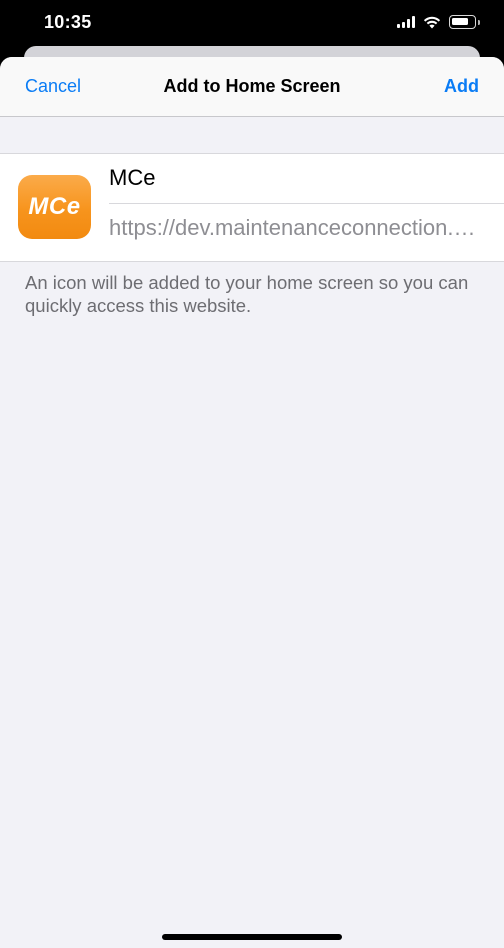 The width and height of the screenshot is (504, 948). I want to click on battery-icon, so click(464, 22).